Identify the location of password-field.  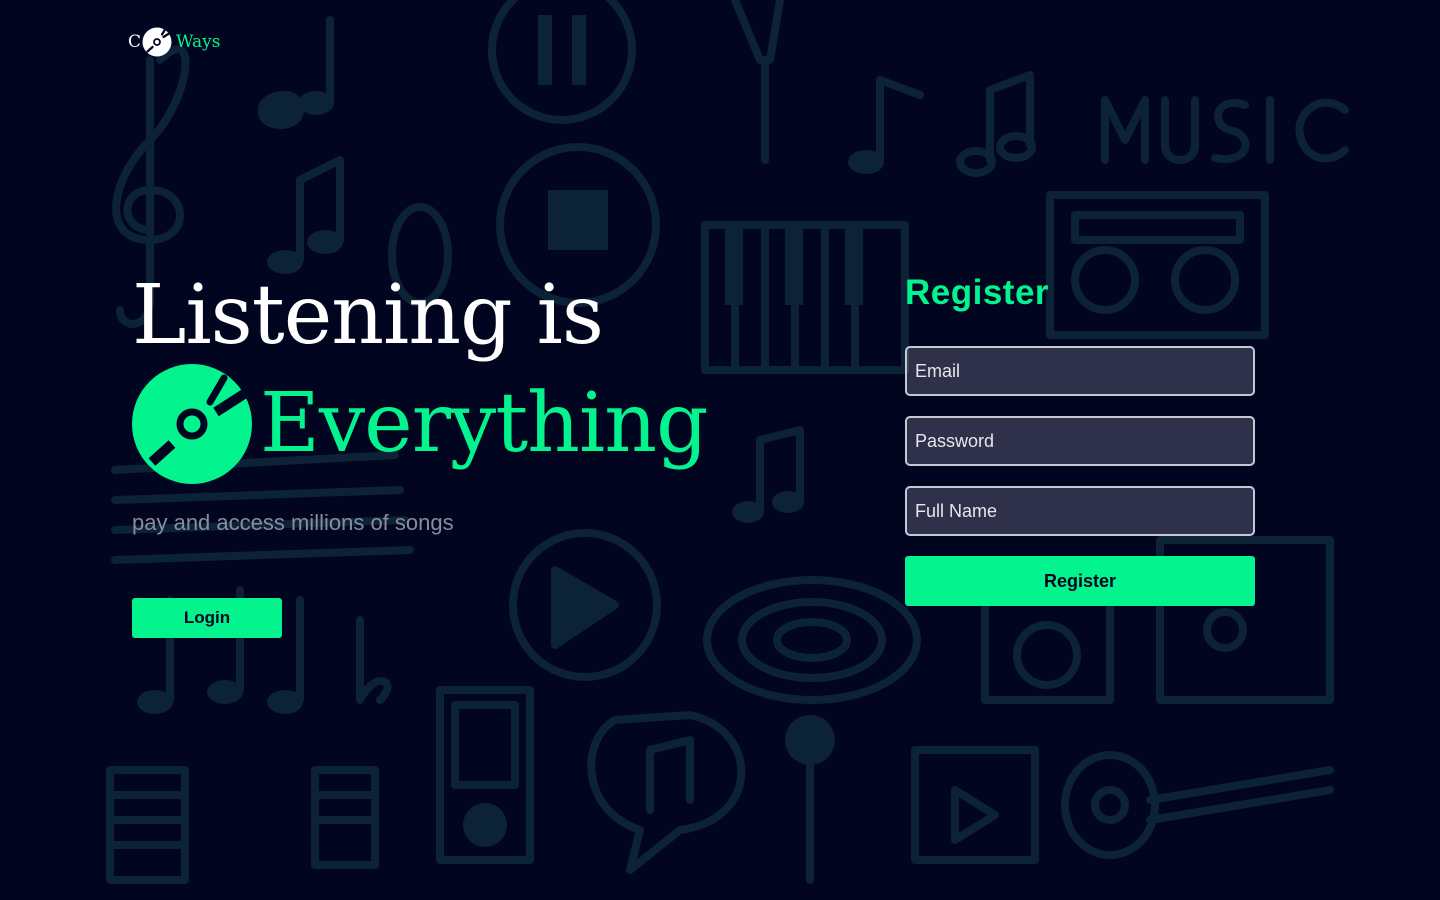
(1080, 441).